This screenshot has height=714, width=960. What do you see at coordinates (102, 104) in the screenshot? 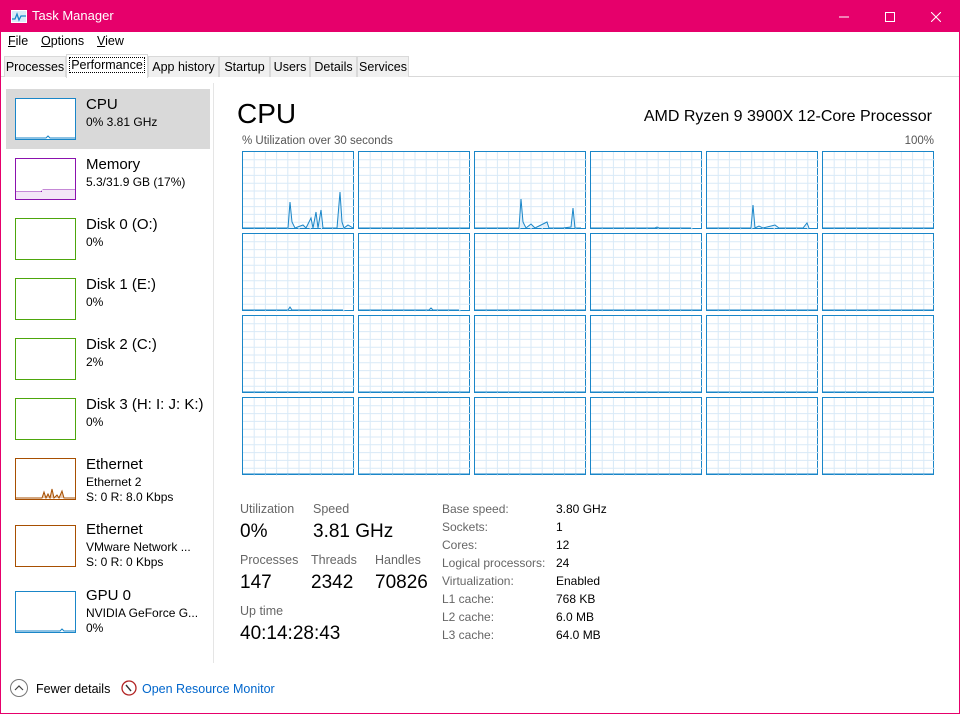
I see `resource-item-name: CPU` at bounding box center [102, 104].